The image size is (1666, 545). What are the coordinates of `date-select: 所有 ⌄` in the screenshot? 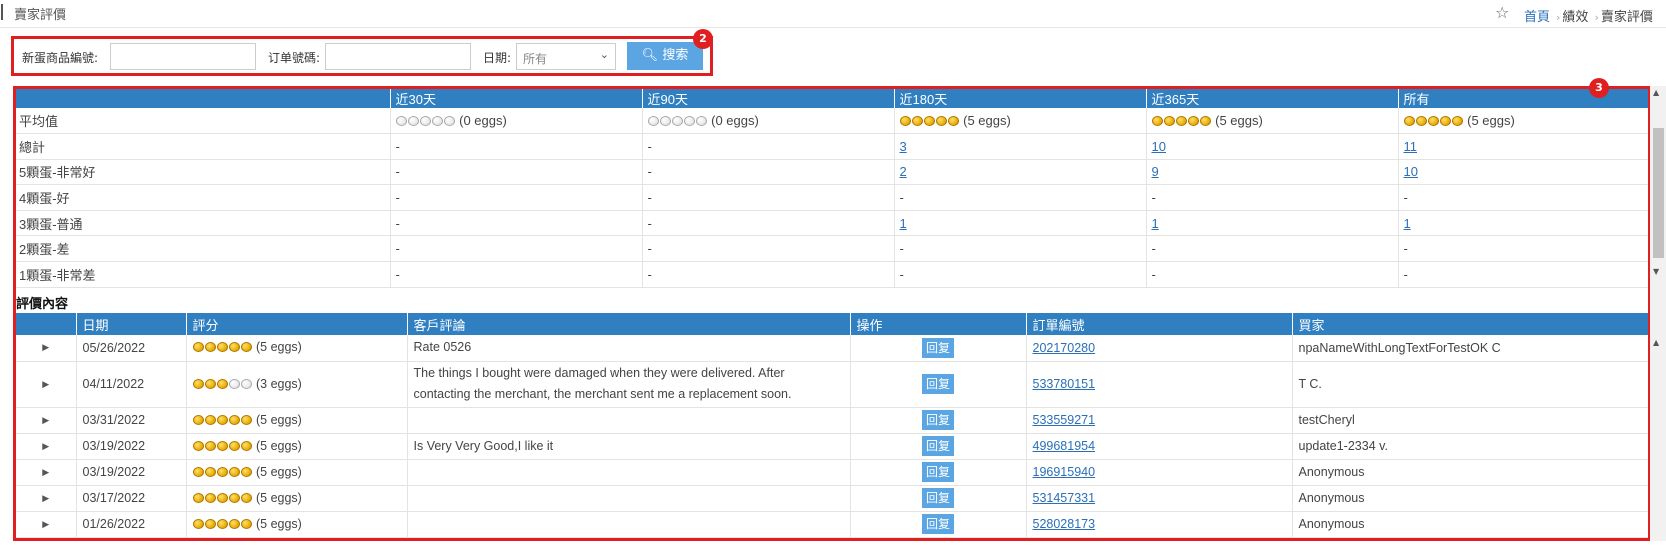 It's located at (566, 56).